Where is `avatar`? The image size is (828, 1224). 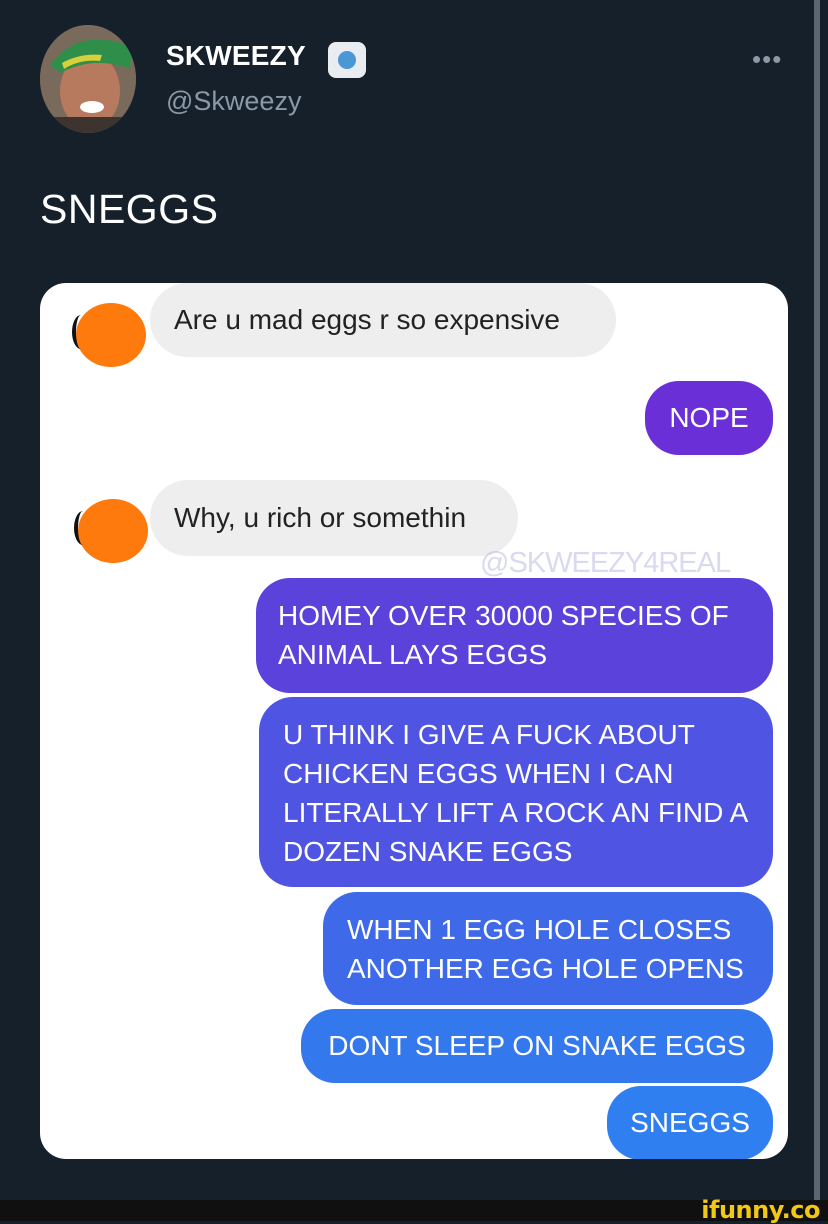 avatar is located at coordinates (88, 79).